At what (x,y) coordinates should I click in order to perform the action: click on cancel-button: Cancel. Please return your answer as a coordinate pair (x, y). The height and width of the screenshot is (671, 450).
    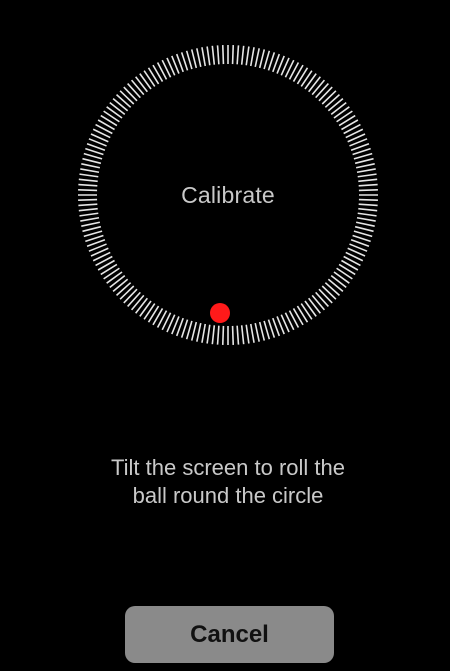
    Looking at the image, I should click on (229, 634).